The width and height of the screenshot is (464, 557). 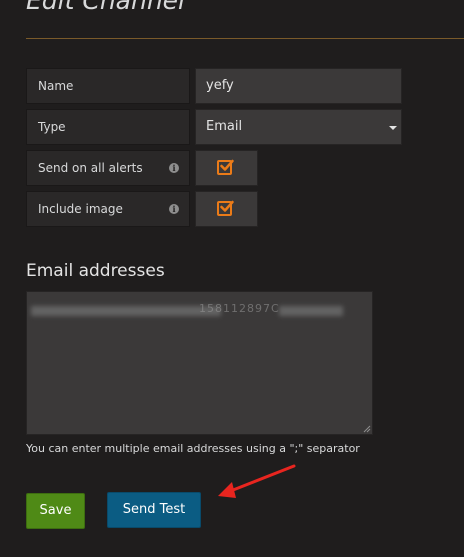 What do you see at coordinates (220, 85) in the screenshot?
I see `name-input-value: yefy` at bounding box center [220, 85].